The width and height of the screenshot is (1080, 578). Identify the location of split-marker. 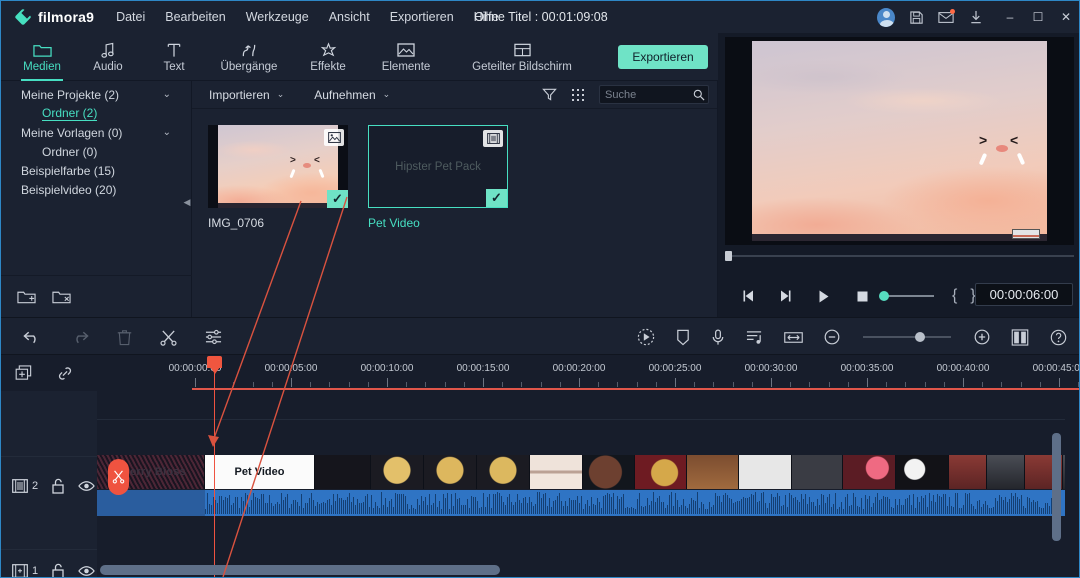
(118, 477).